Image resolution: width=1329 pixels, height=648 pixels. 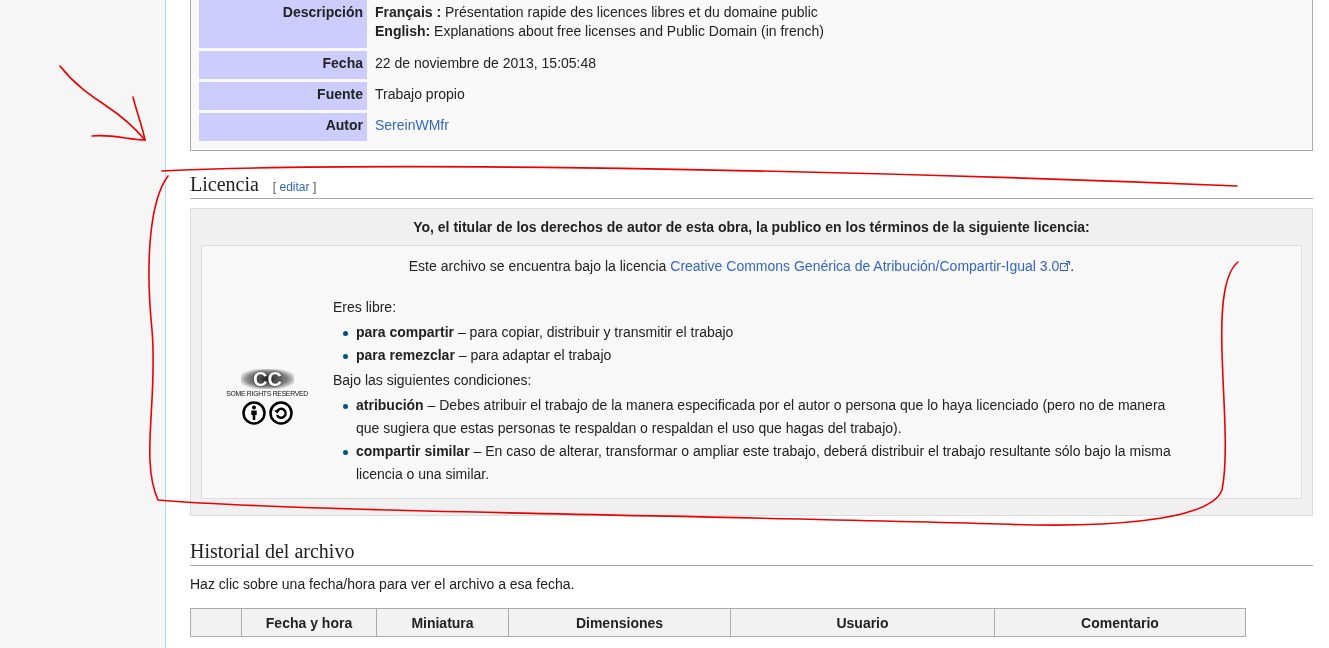 I want to click on table-header-cell: Comentario, so click(x=1120, y=622).